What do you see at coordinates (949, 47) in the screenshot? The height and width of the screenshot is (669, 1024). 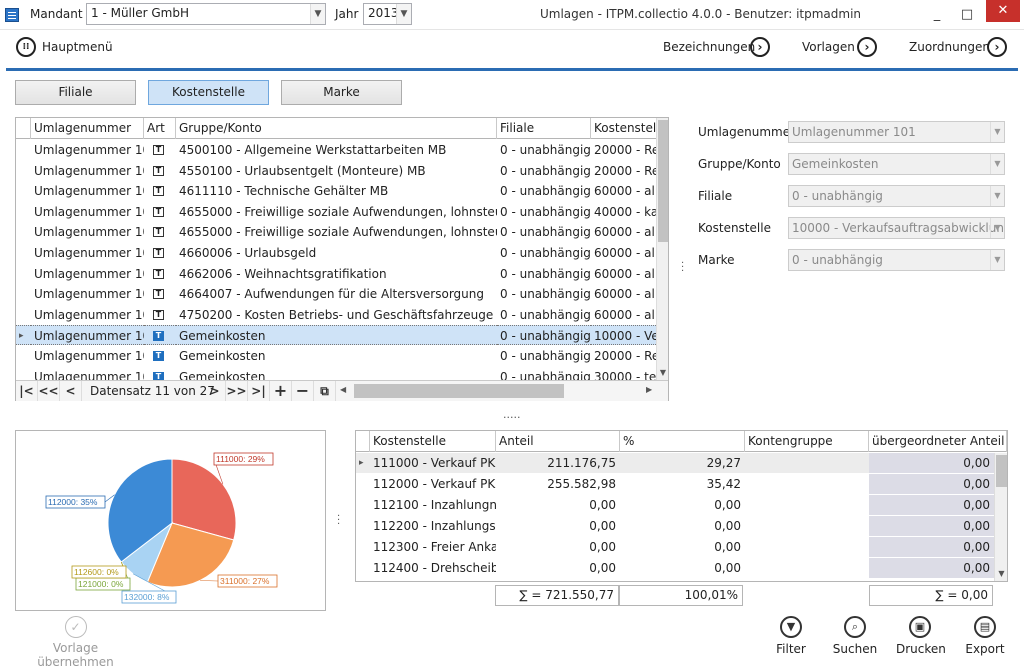 I see `zuordnungen-link: Zuordnungen` at bounding box center [949, 47].